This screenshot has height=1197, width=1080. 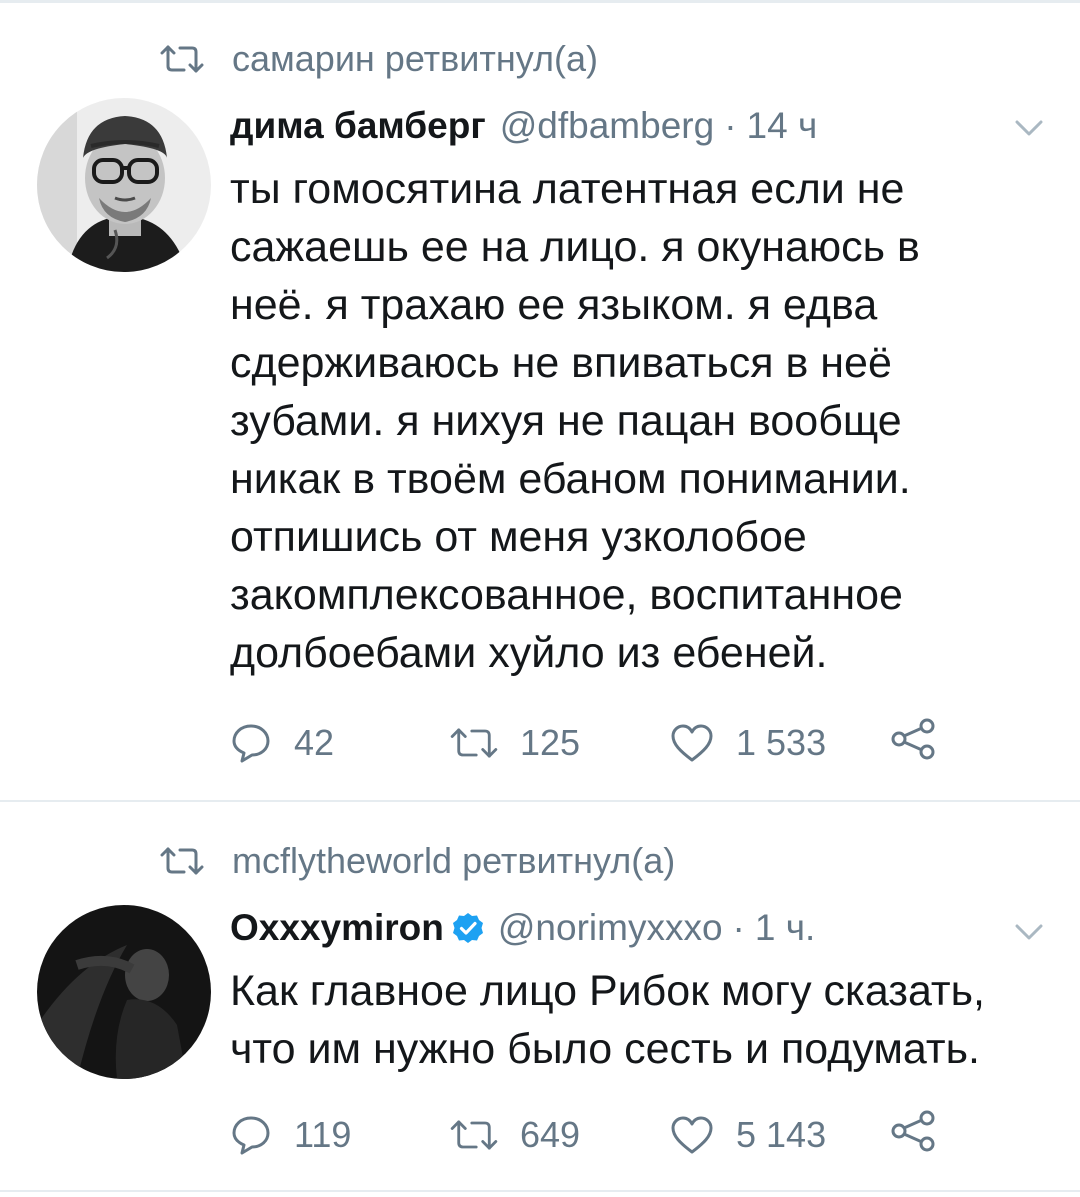 What do you see at coordinates (337, 928) in the screenshot?
I see `author-name: Oxxxymiron` at bounding box center [337, 928].